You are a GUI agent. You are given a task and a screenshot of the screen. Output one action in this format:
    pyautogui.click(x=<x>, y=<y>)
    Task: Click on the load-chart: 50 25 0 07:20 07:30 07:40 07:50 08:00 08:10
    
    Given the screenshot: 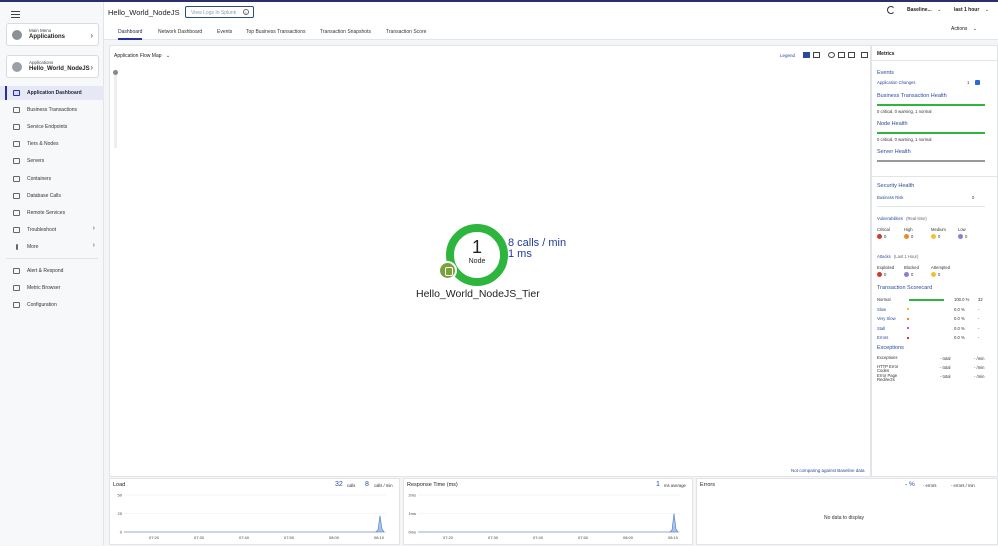 What is the action you would take?
    pyautogui.click(x=255, y=512)
    